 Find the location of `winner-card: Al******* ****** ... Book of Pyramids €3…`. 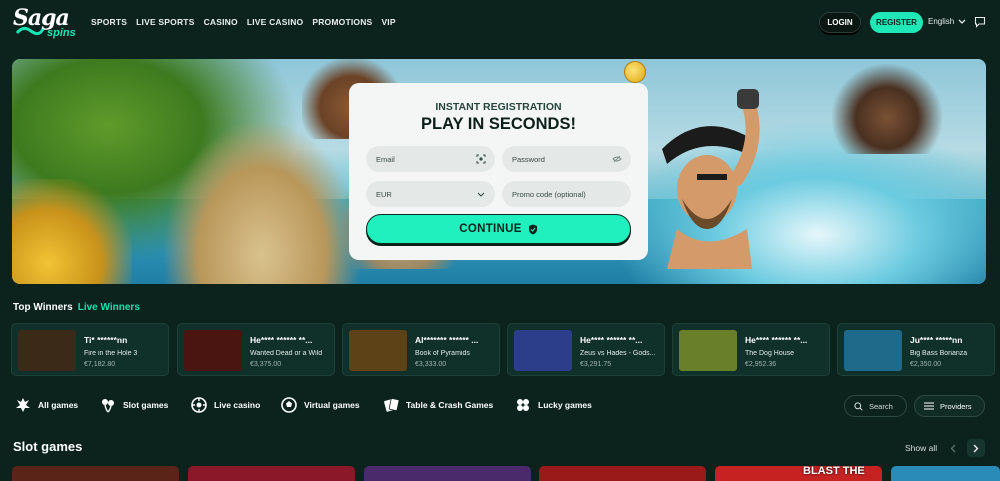

winner-card: Al******* ****** ... Book of Pyramids €3… is located at coordinates (421, 349).